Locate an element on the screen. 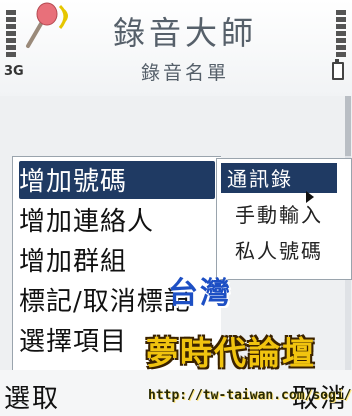 This screenshot has width=352, height=416. battery-icon is located at coordinates (338, 69).